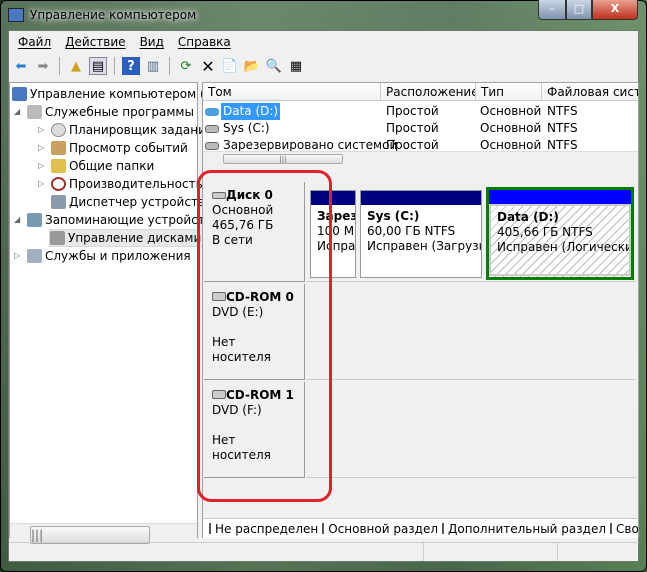  What do you see at coordinates (210, 528) in the screenshot?
I see `legend-swatch-unallocated` at bounding box center [210, 528].